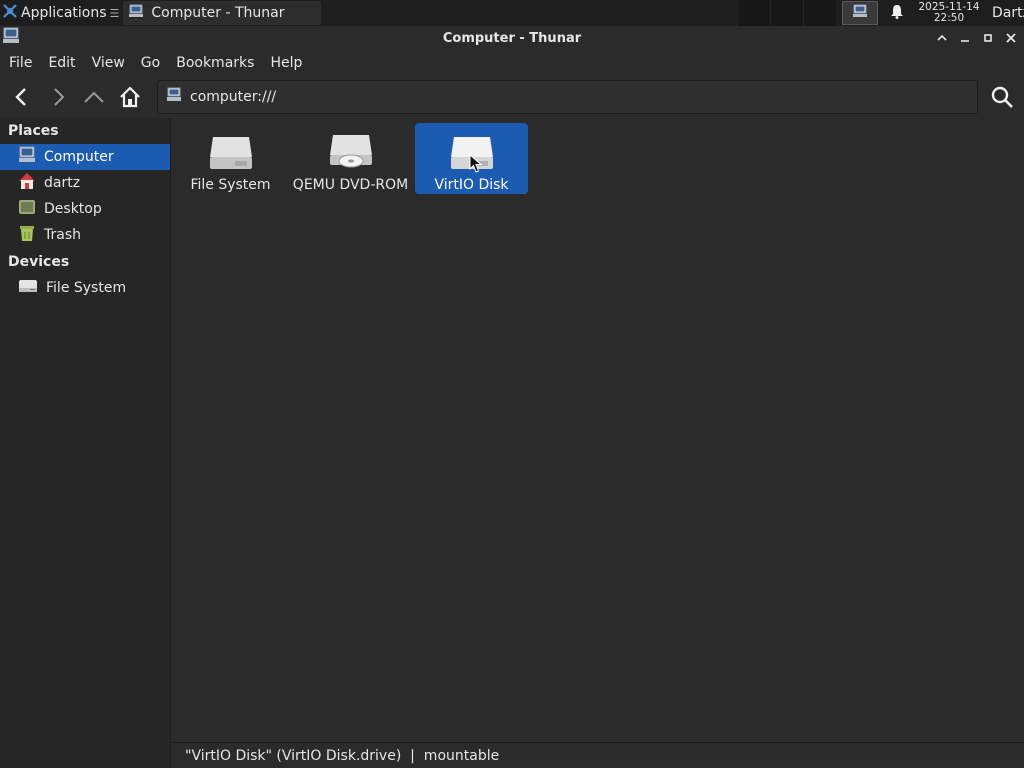 This screenshot has height=768, width=1024. What do you see at coordinates (233, 97) in the screenshot?
I see `location-path: computer:///` at bounding box center [233, 97].